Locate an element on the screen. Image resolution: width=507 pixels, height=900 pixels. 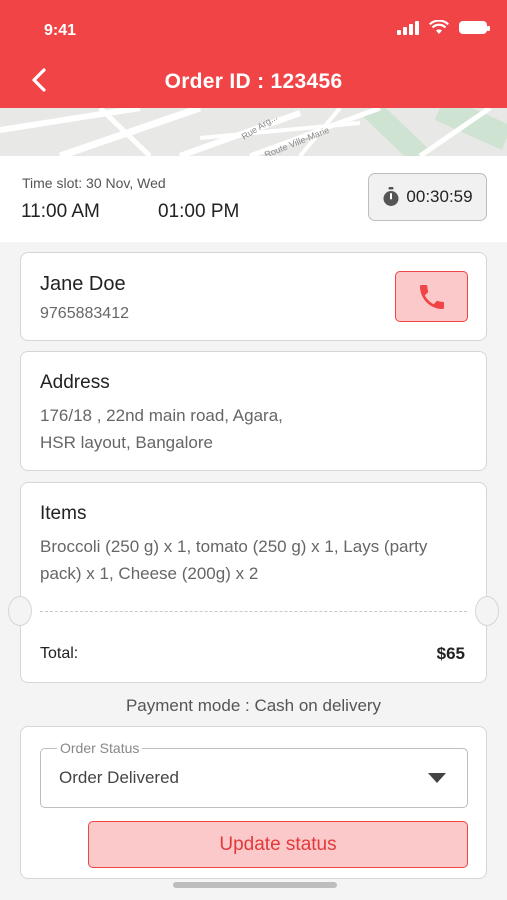
address-line-2: HSR layout, Bangalore is located at coordinates (126, 442).